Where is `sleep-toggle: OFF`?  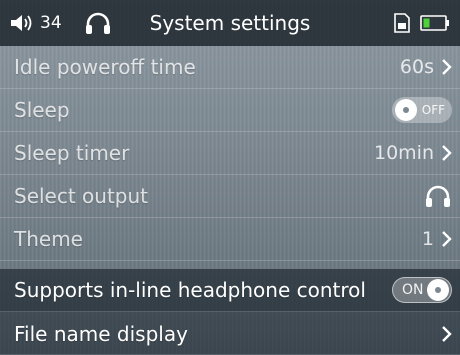
sleep-toggle: OFF is located at coordinates (422, 110).